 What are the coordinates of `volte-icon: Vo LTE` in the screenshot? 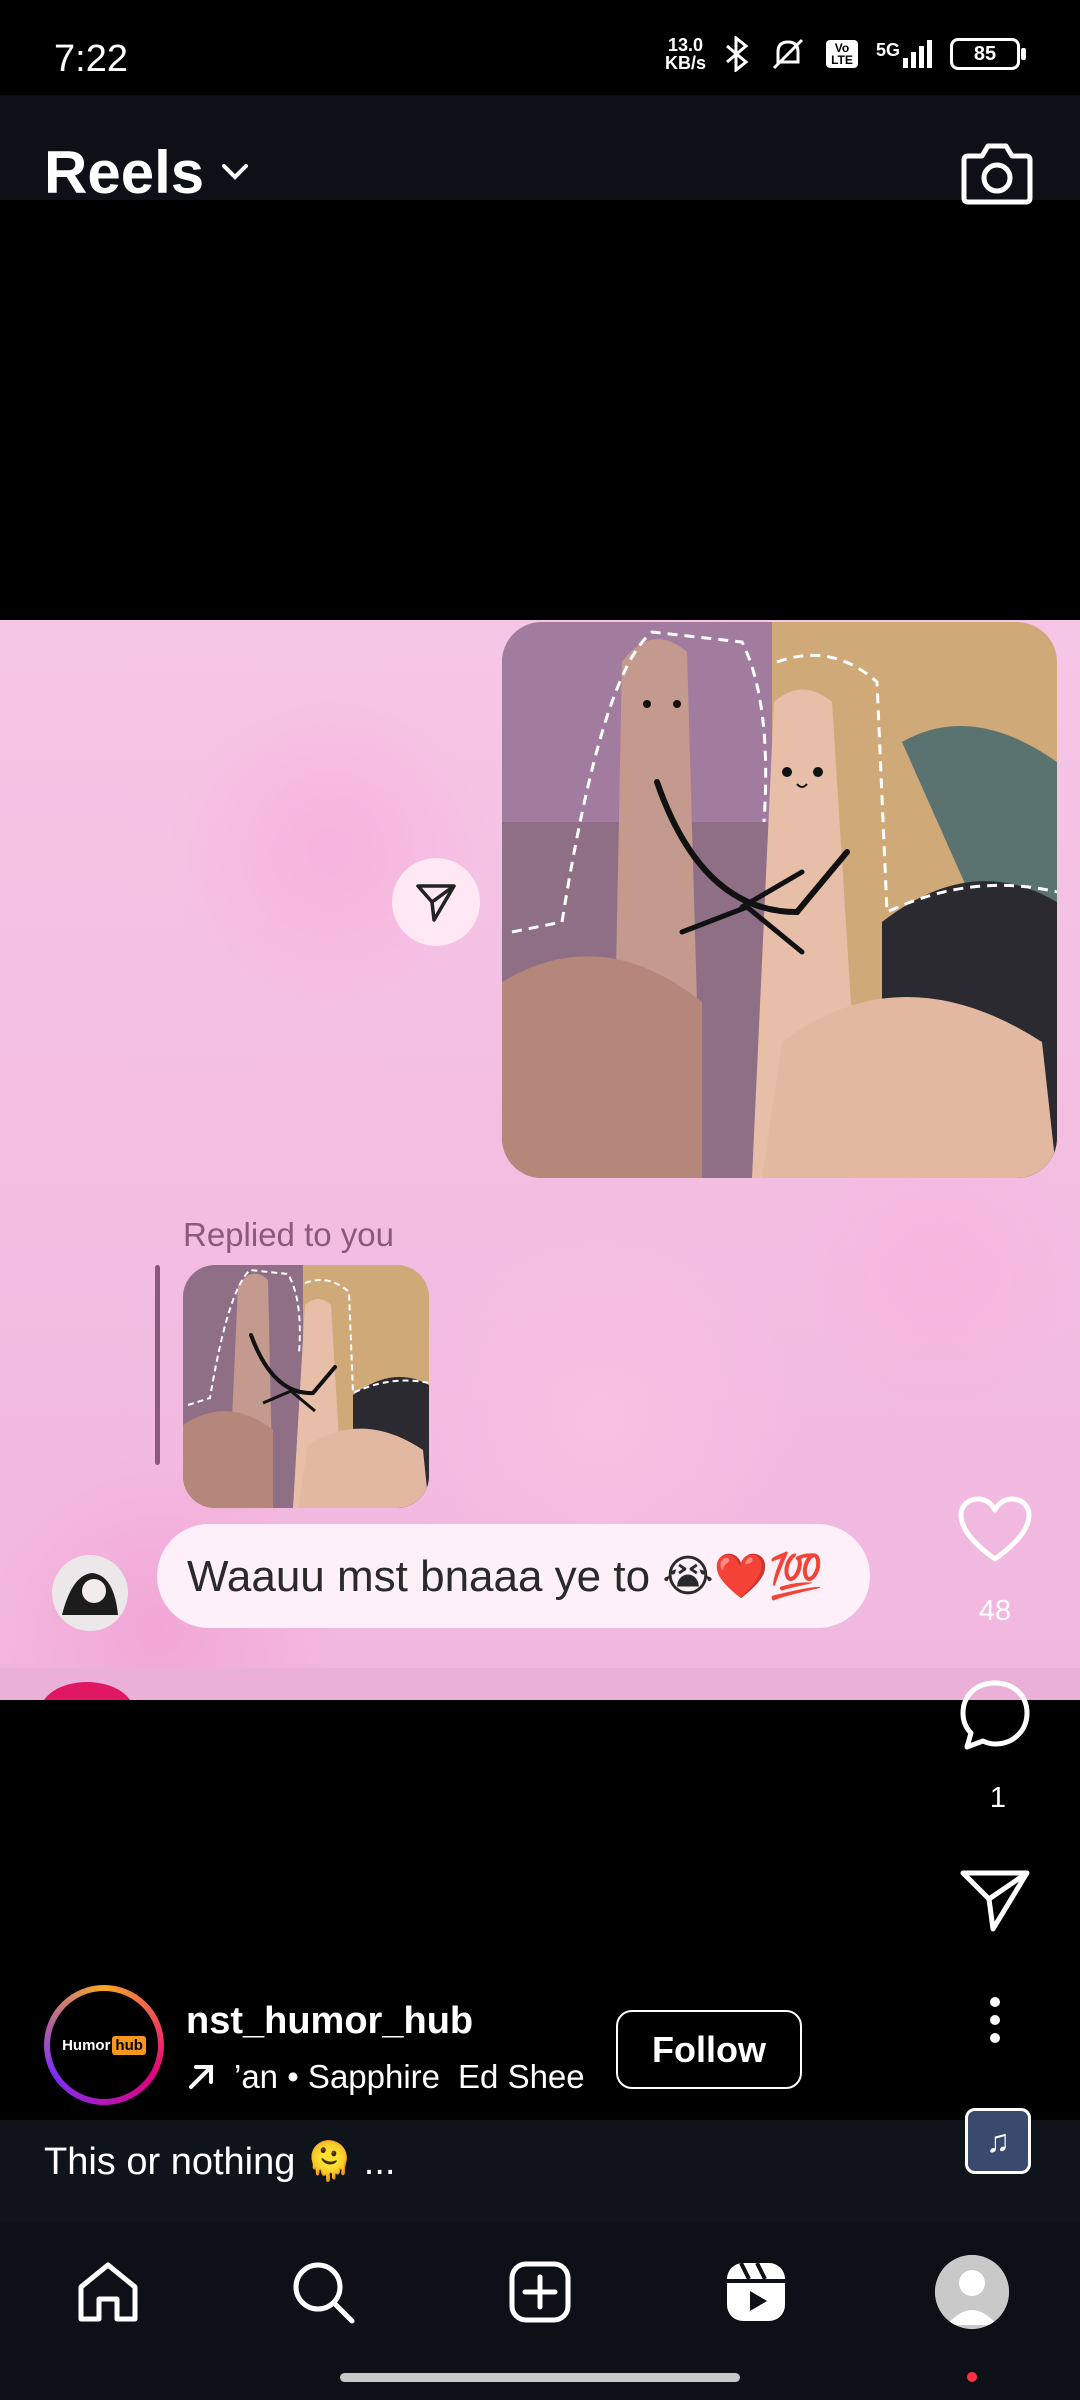 It's located at (841, 54).